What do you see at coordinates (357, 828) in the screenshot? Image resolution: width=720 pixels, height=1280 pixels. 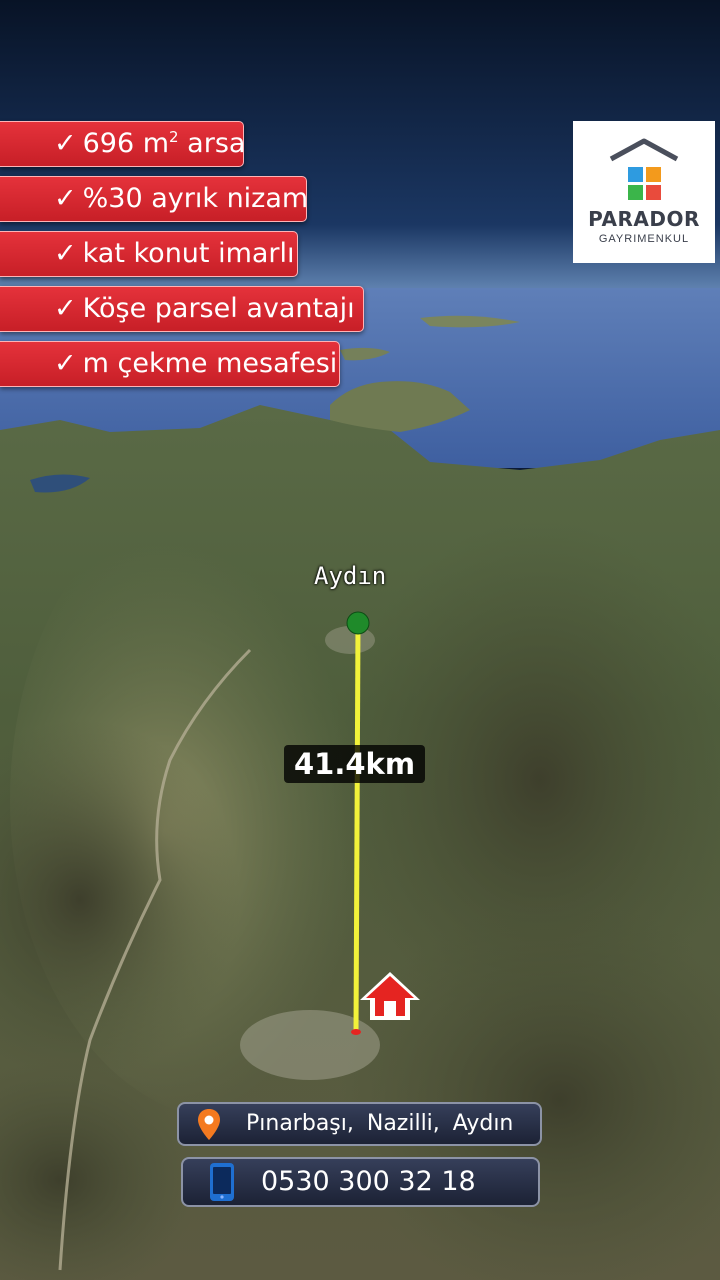 I see `distance-line` at bounding box center [357, 828].